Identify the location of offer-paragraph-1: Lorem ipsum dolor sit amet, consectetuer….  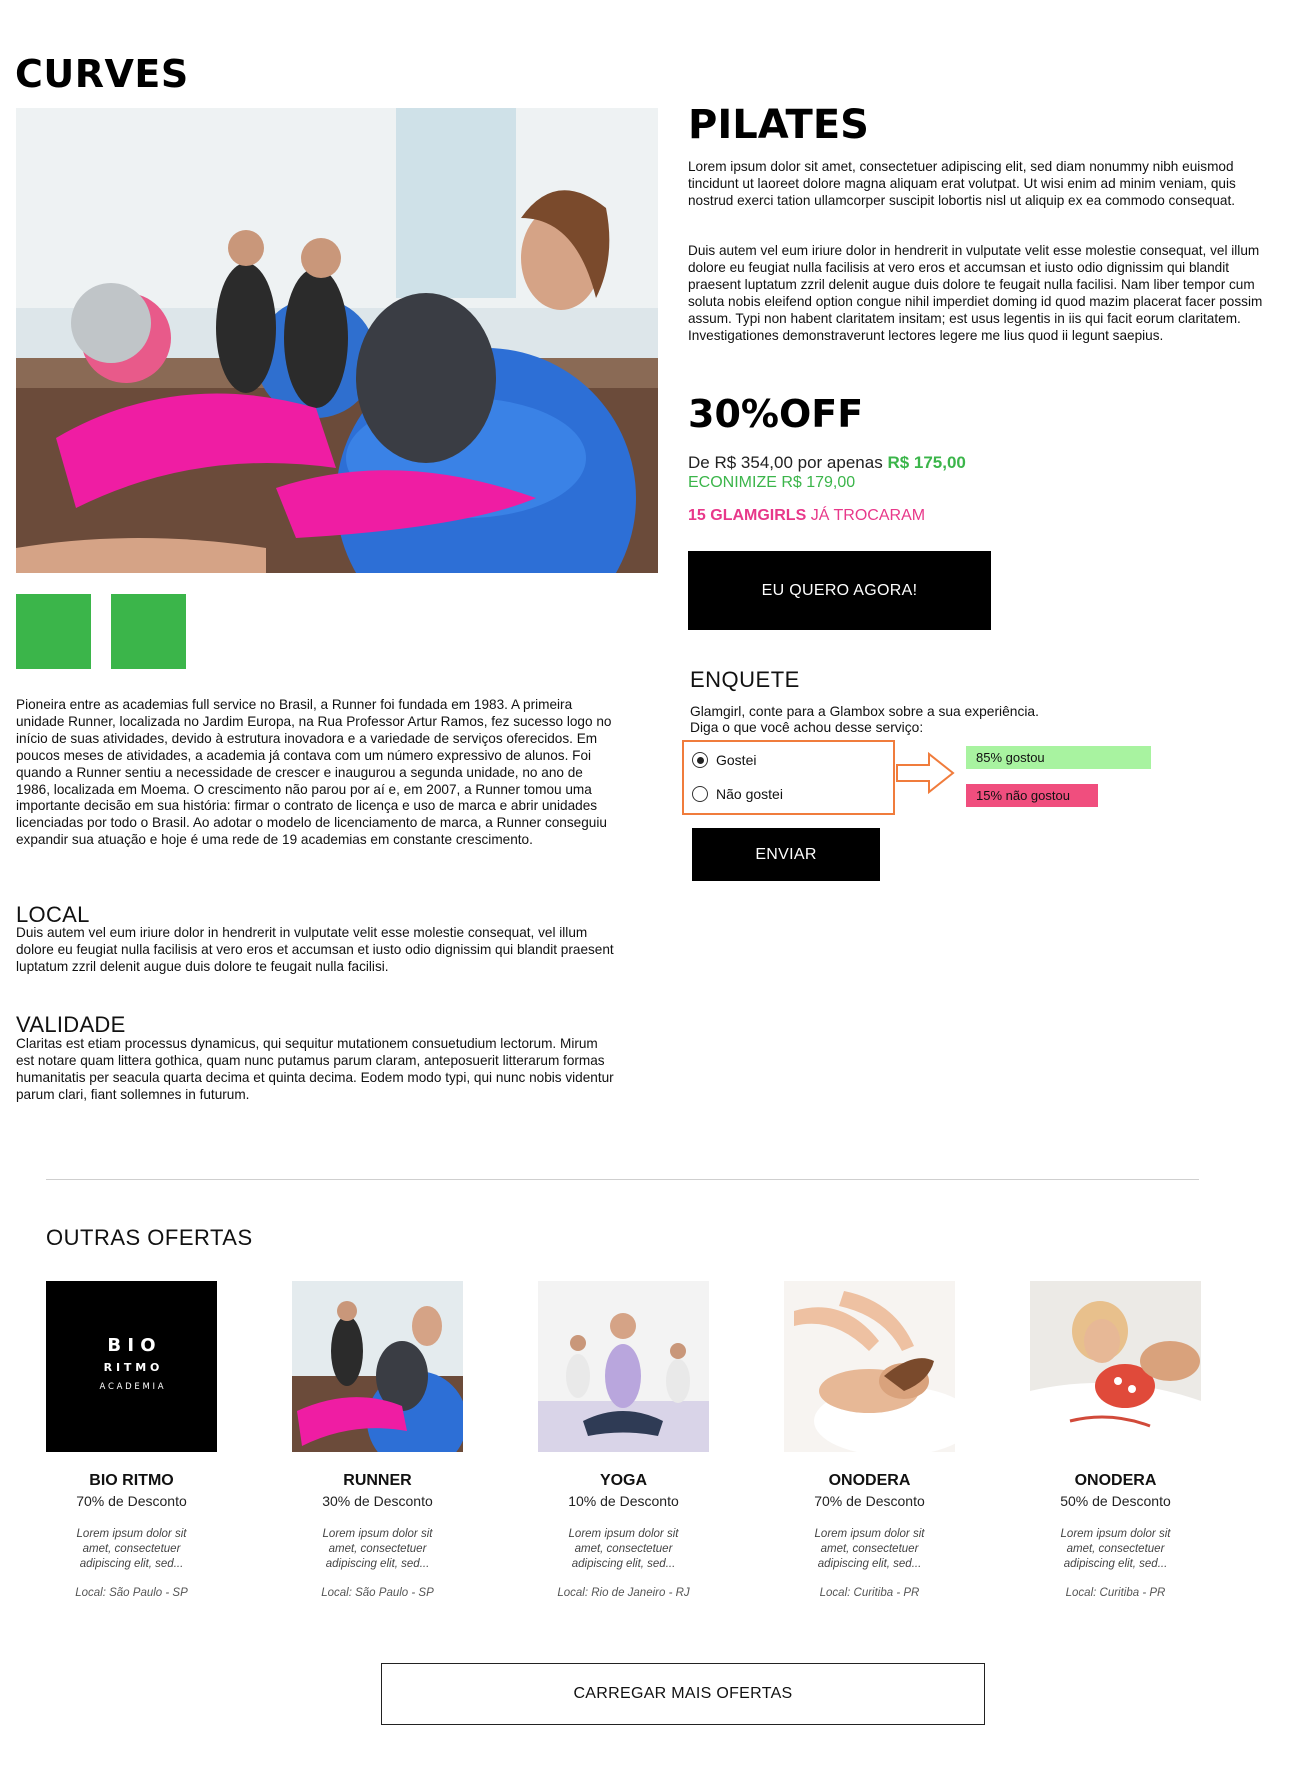
(962, 183).